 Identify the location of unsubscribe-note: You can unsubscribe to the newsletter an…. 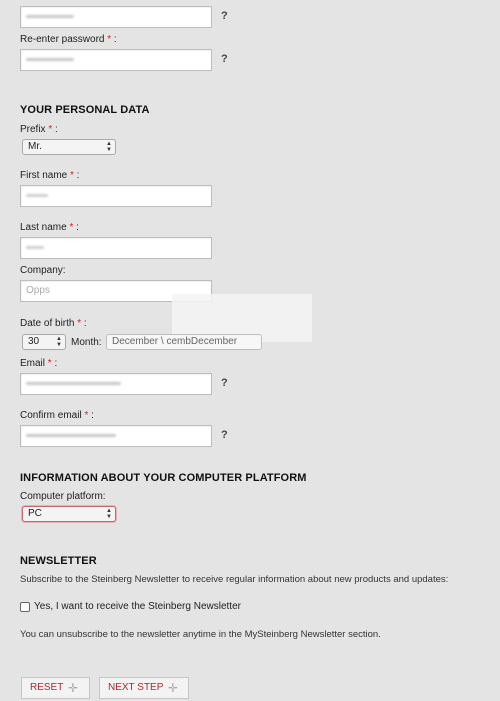
(200, 634).